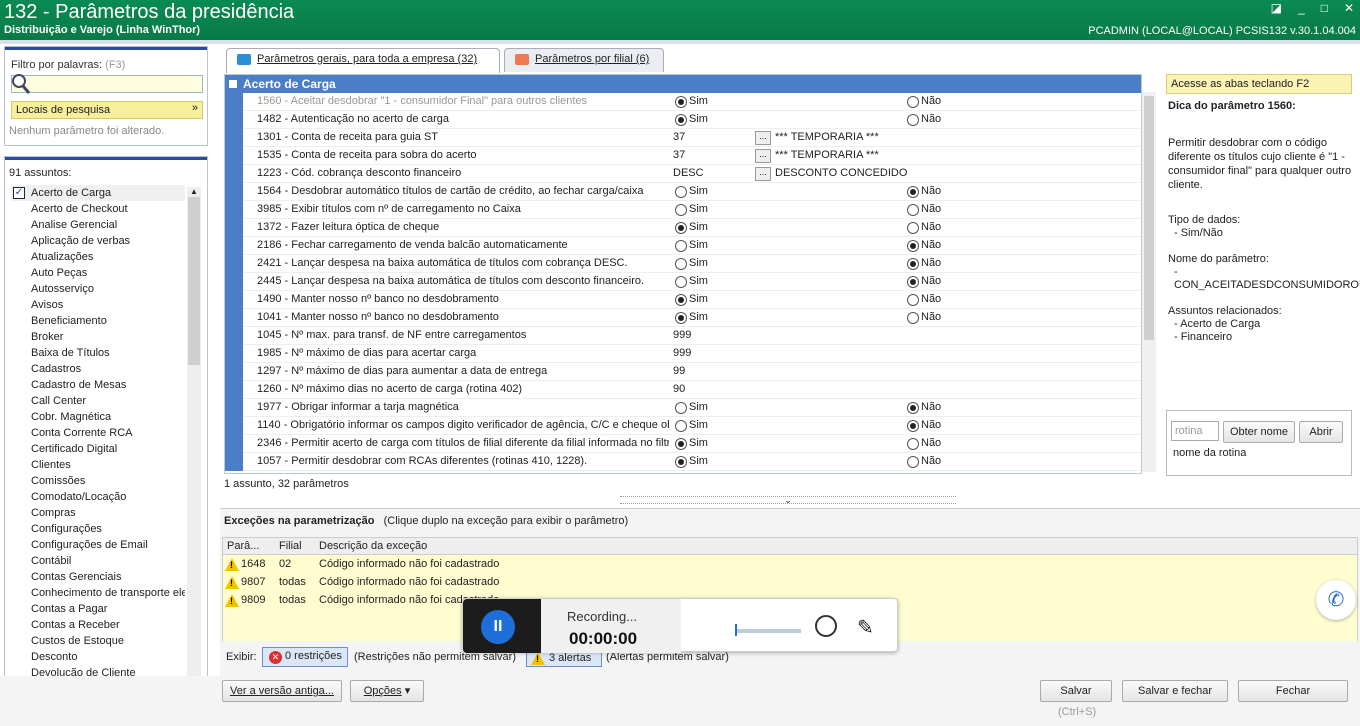 This screenshot has height=726, width=1360. What do you see at coordinates (584, 60) in the screenshot?
I see `tab-by-branch: Parâmetros por filial (6)` at bounding box center [584, 60].